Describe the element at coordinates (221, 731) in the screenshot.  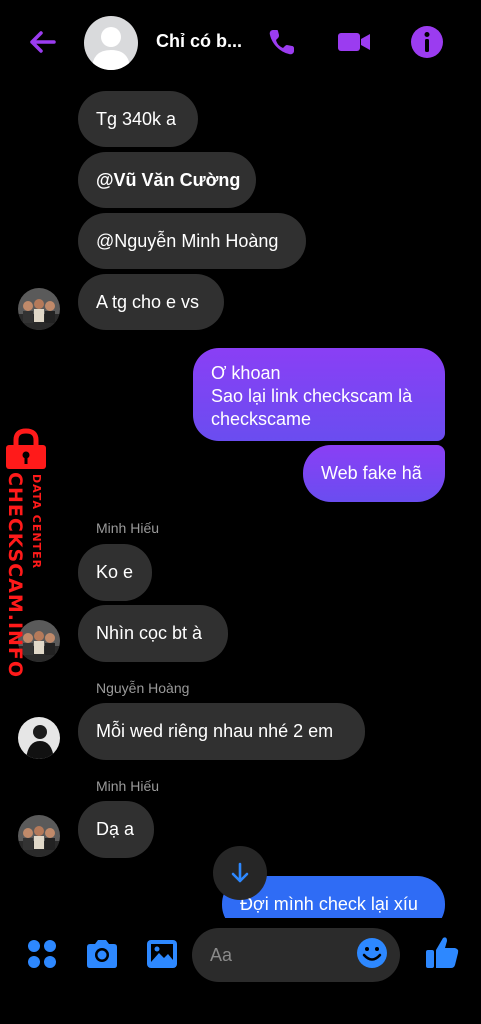
I see `message-bubble: Mỗi wed riêng nhau nhé 2 em` at that location.